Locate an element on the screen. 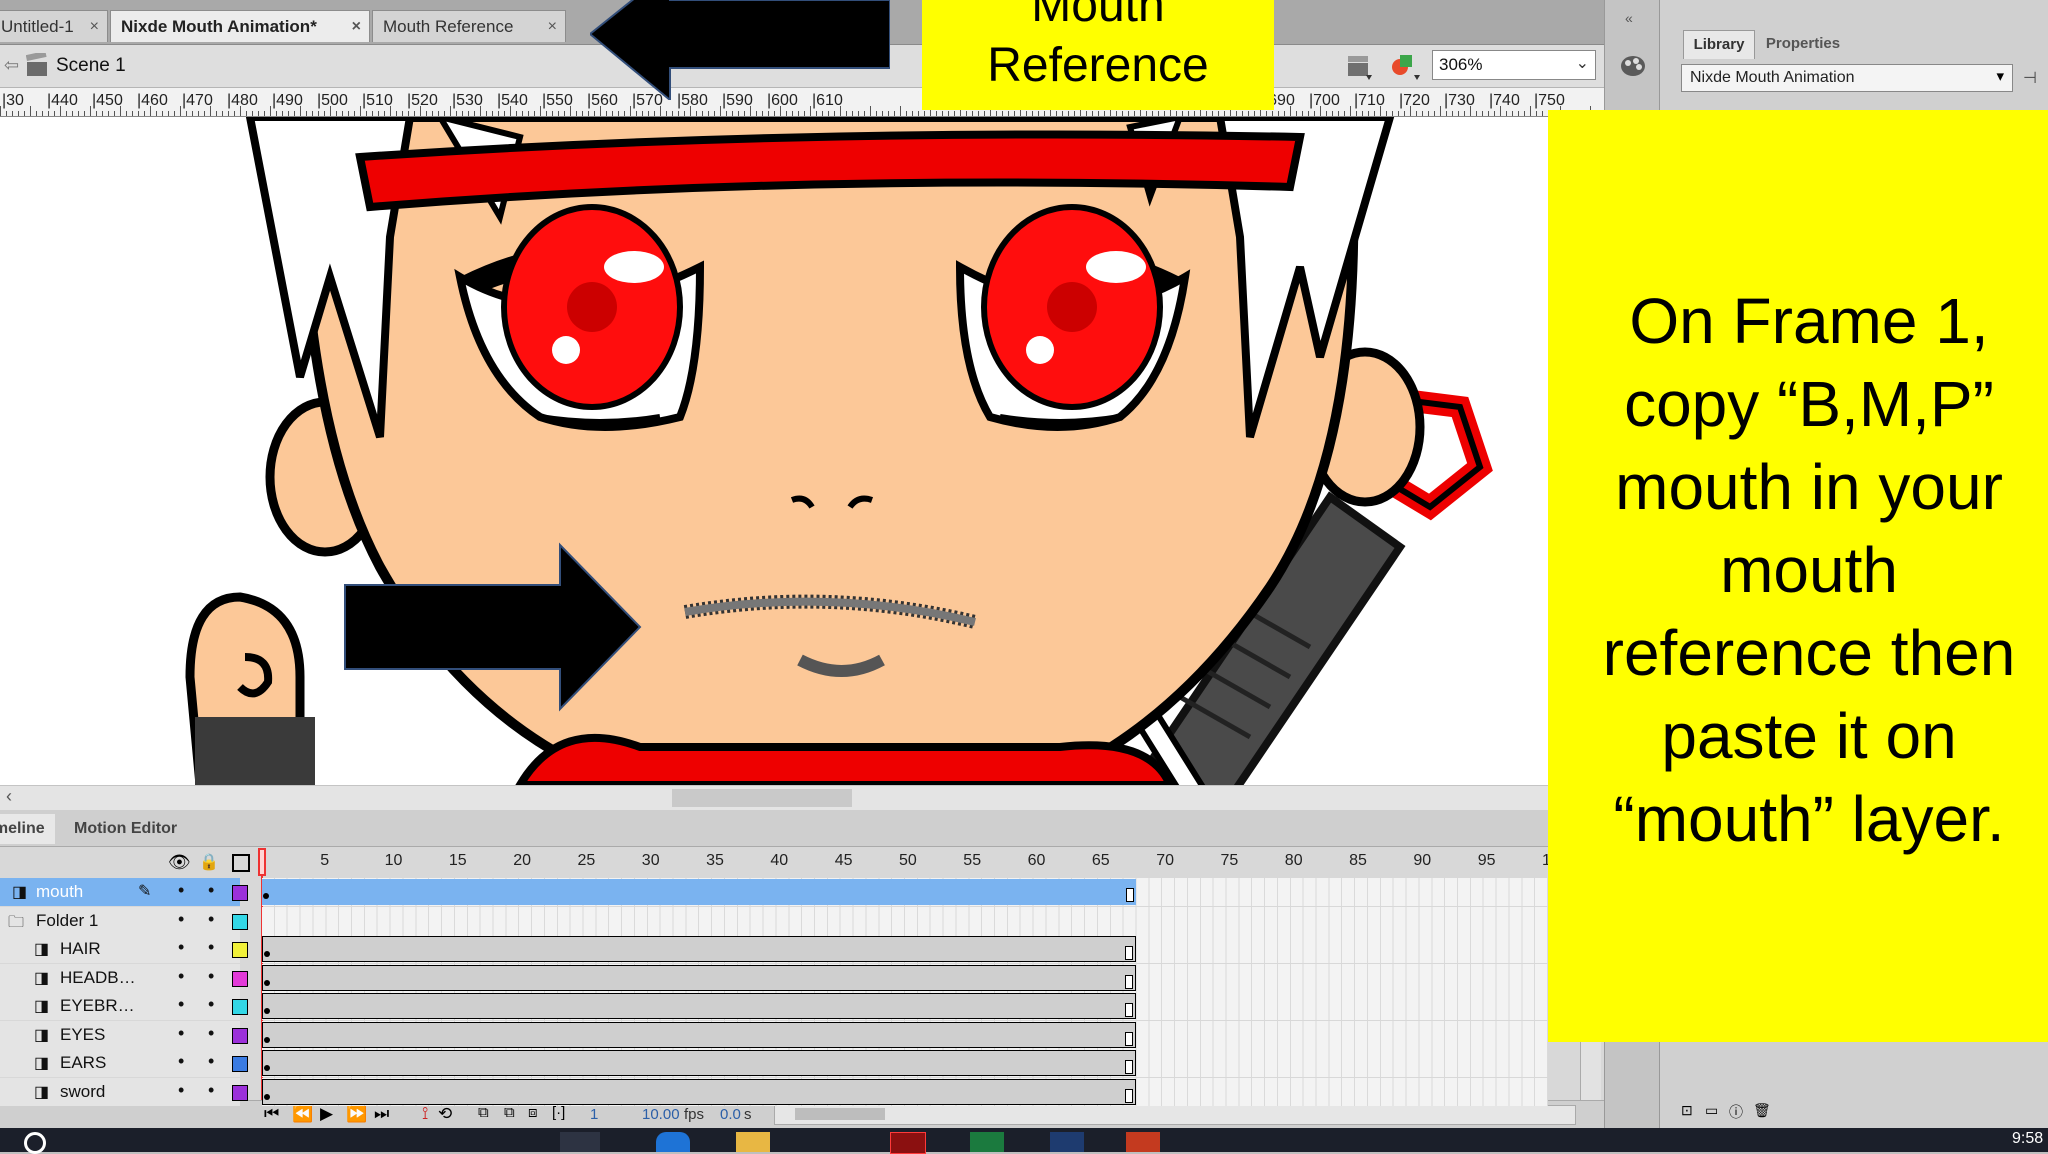 This screenshot has width=2048, height=1154. stage-horizontal-scrollbar: ‹ is located at coordinates (774, 797).